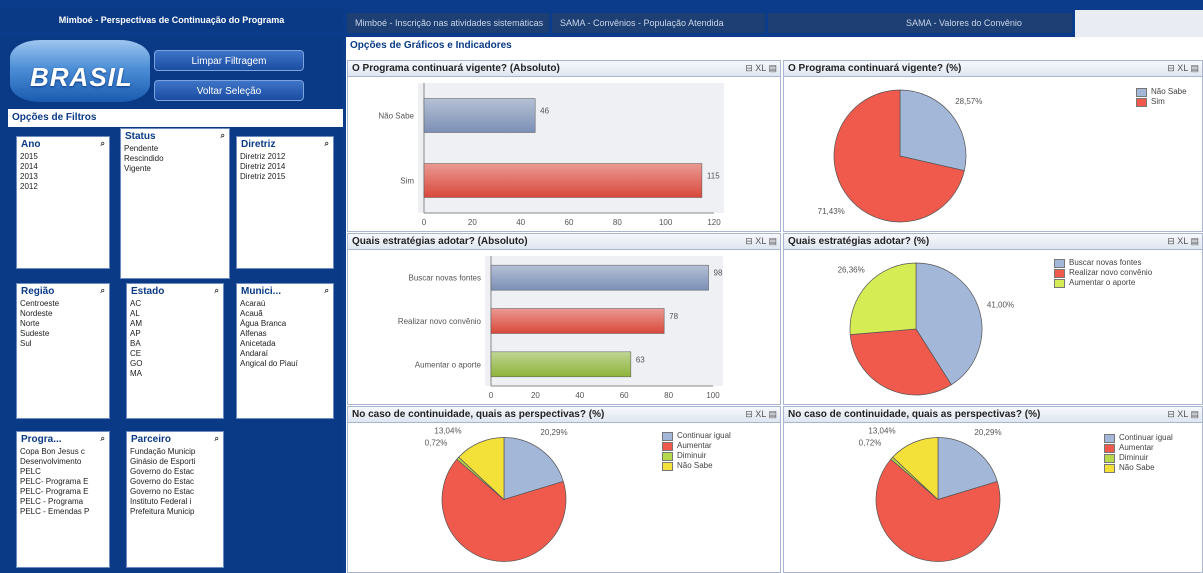 The width and height of the screenshot is (1203, 573). Describe the element at coordinates (148, 291) in the screenshot. I see `listbox-title-text: Estado` at that location.